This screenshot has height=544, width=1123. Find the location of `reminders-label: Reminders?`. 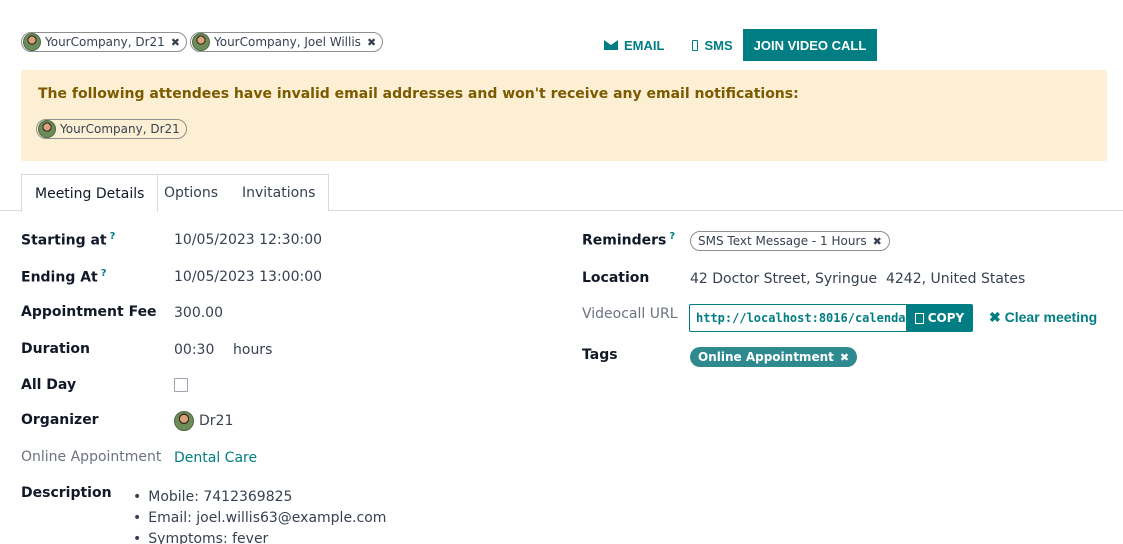

reminders-label: Reminders? is located at coordinates (628, 240).